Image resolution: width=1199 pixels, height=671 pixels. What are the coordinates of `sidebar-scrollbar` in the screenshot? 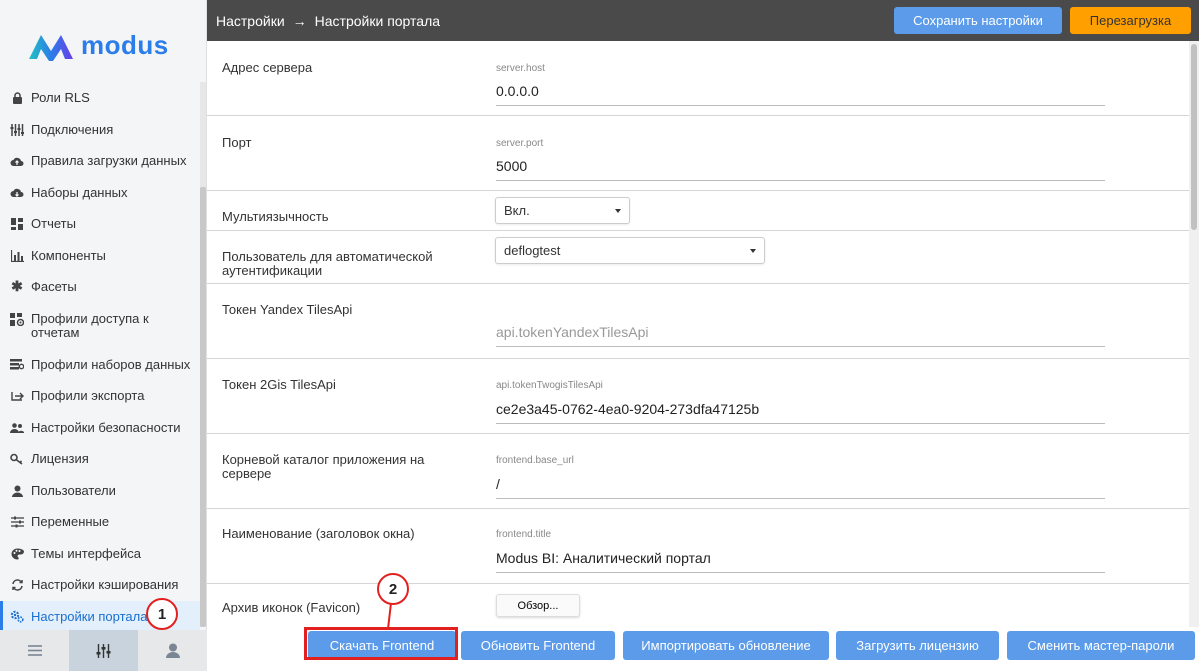 It's located at (203, 354).